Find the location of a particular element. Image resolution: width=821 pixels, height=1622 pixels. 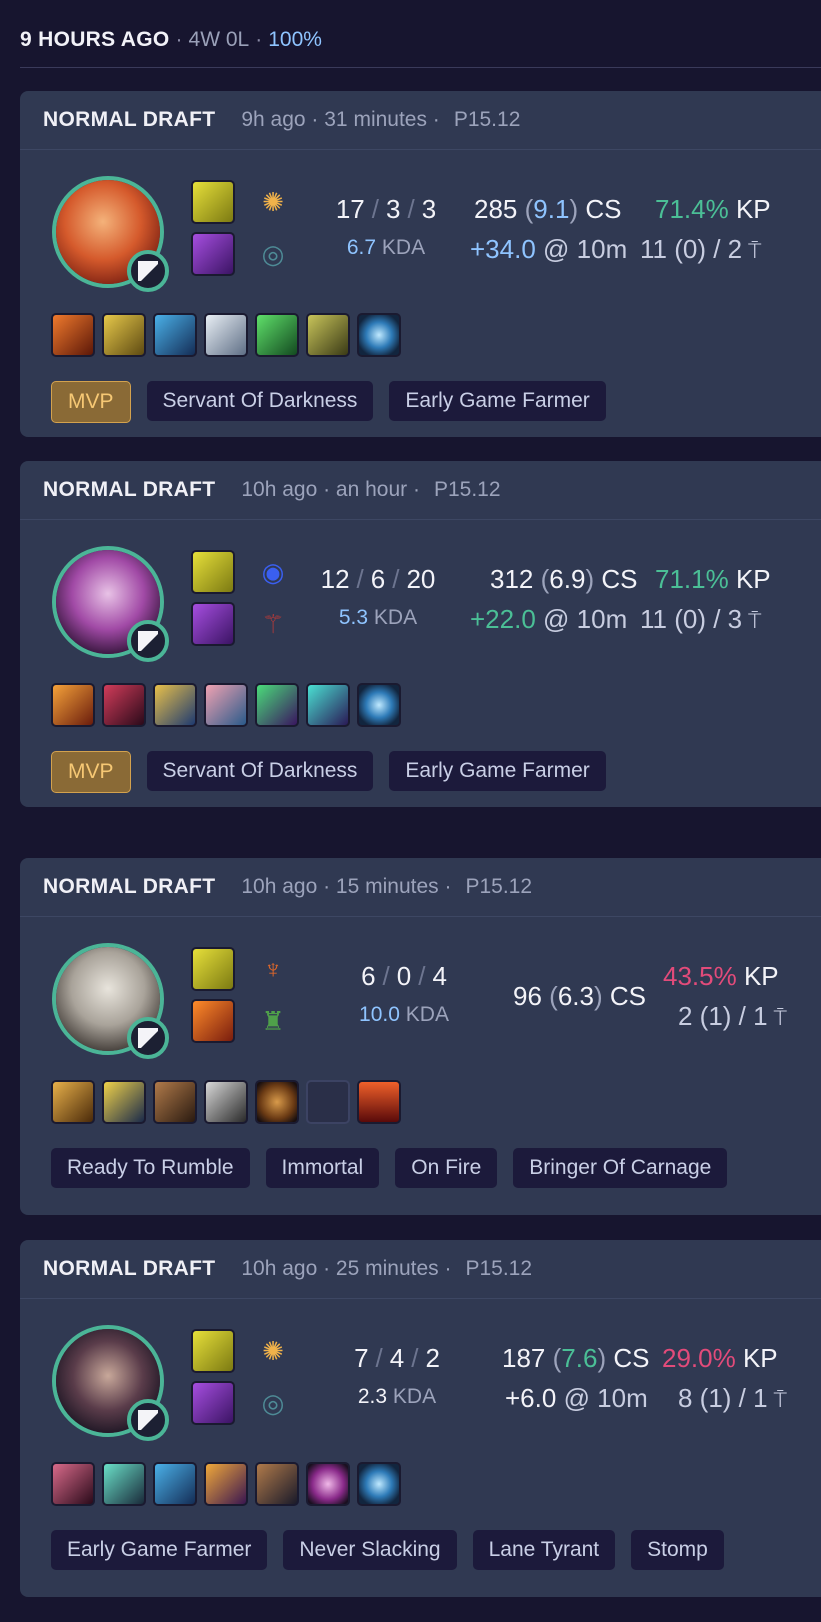

ward-stats: 11 (0) / 3 ⍑ is located at coordinates (701, 619).